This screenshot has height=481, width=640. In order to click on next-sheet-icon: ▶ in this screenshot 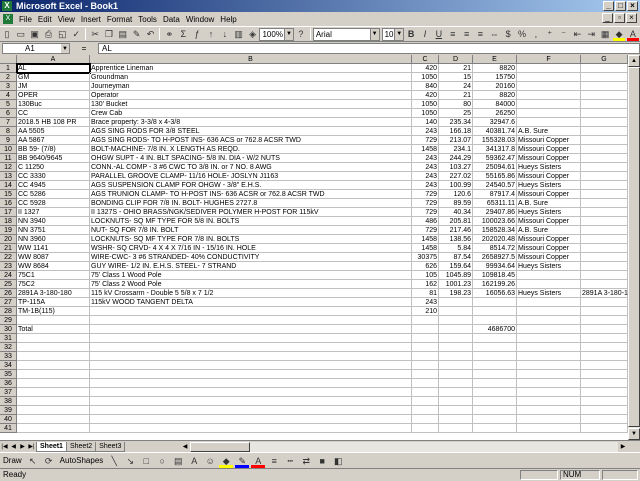, I will do `click(22, 447)`.